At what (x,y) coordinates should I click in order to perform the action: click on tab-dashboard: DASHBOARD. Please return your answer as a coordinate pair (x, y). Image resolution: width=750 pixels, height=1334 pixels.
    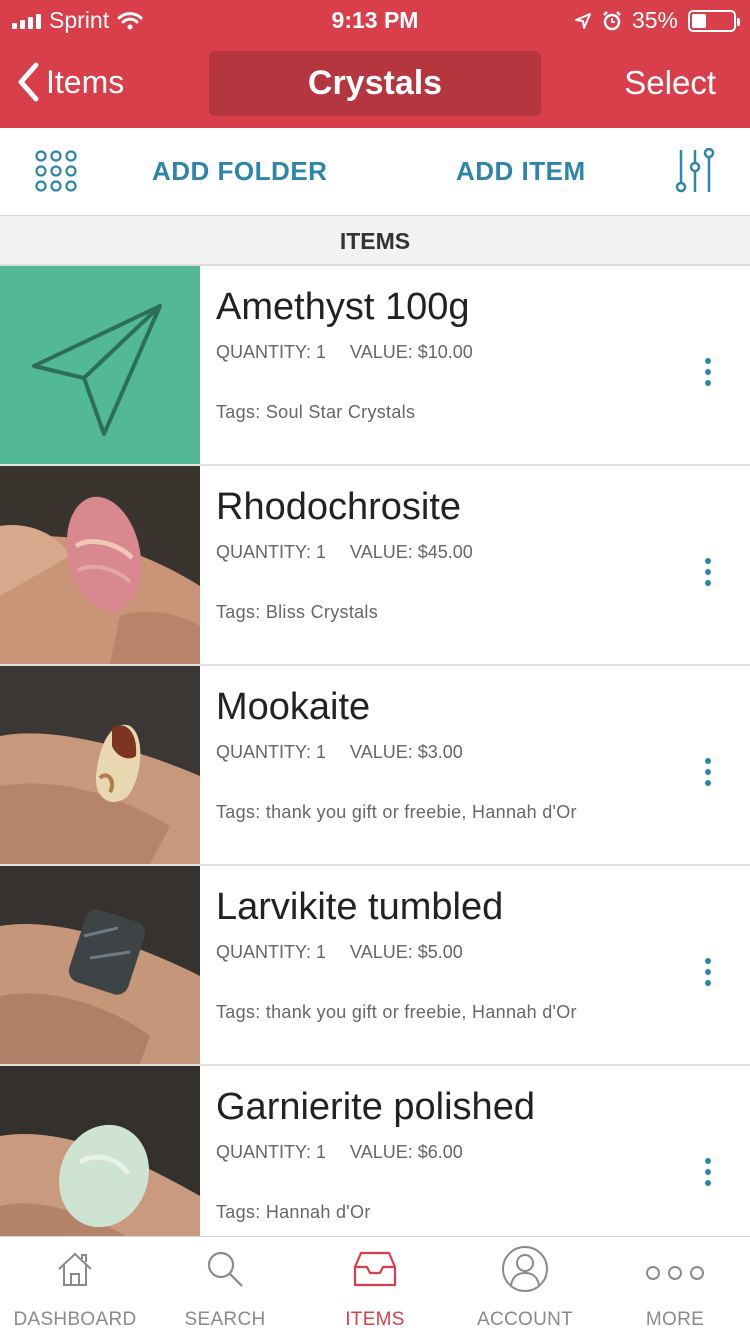
    Looking at the image, I should click on (75, 1285).